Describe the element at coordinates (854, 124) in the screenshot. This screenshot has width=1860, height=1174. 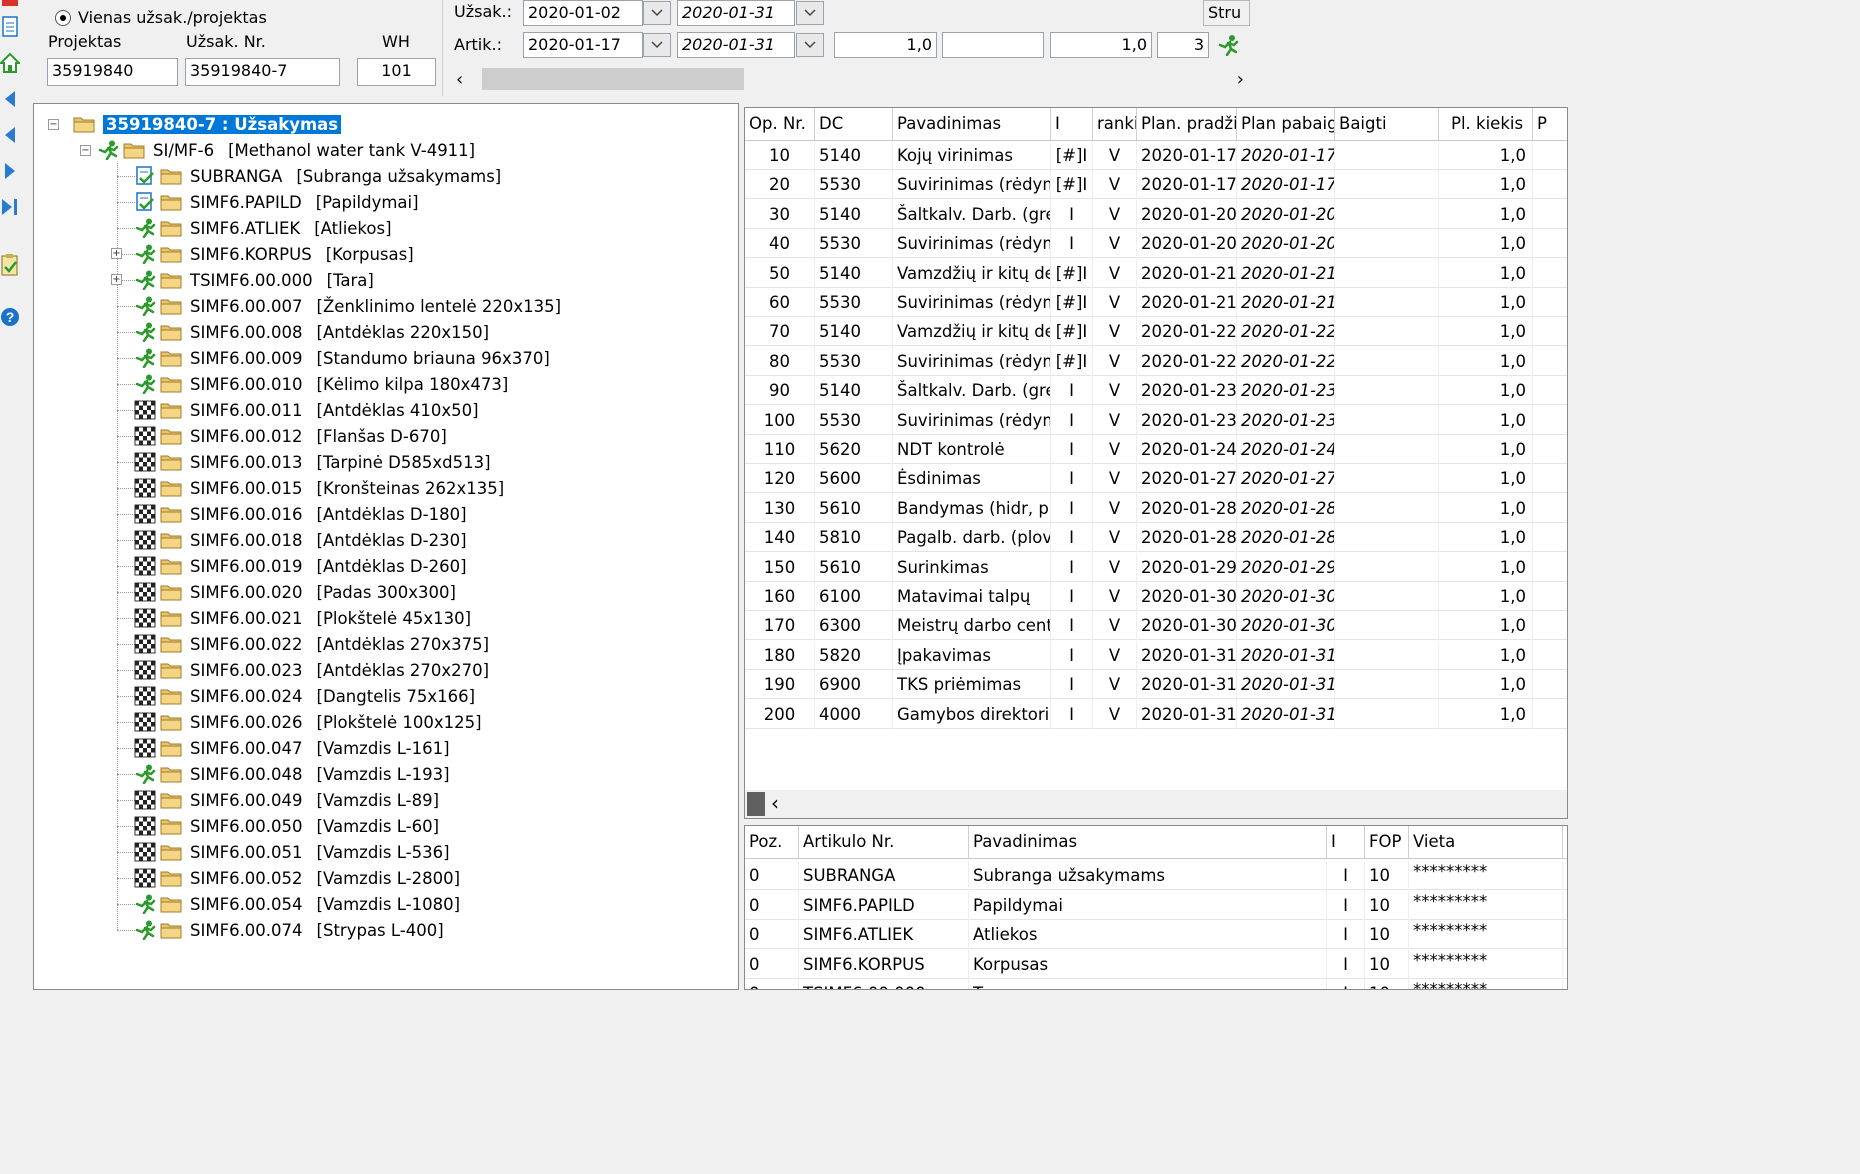
I see `column-header: DC` at that location.